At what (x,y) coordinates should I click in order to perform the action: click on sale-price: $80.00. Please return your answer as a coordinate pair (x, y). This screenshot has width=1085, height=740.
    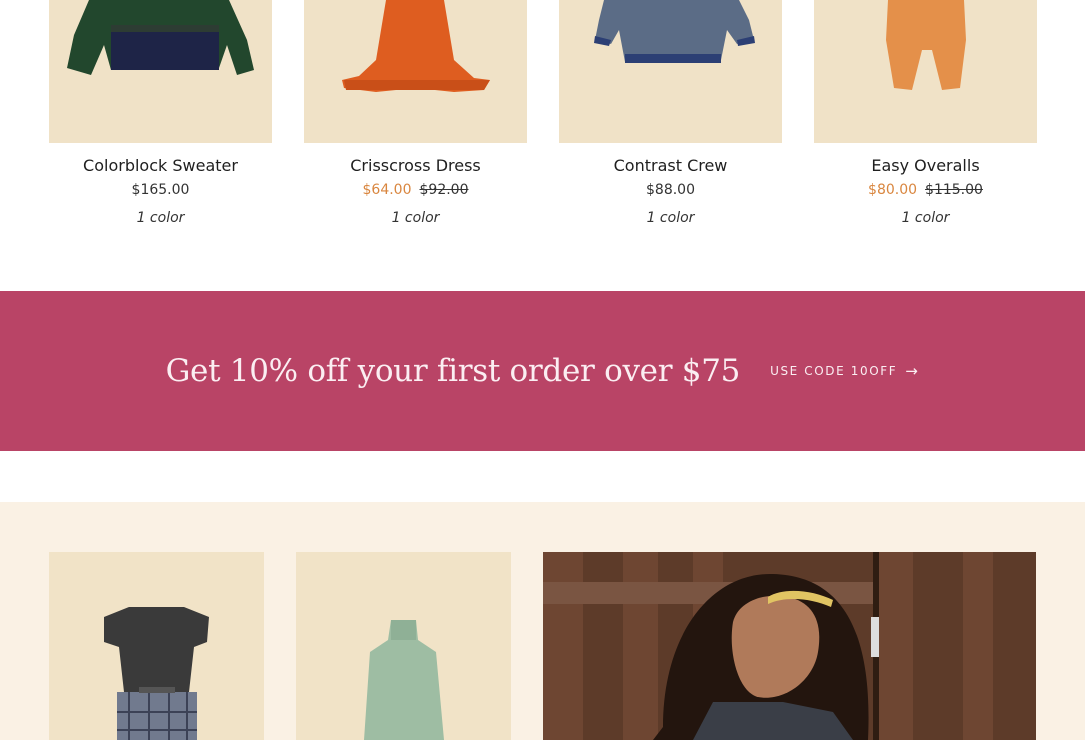
    Looking at the image, I should click on (893, 190).